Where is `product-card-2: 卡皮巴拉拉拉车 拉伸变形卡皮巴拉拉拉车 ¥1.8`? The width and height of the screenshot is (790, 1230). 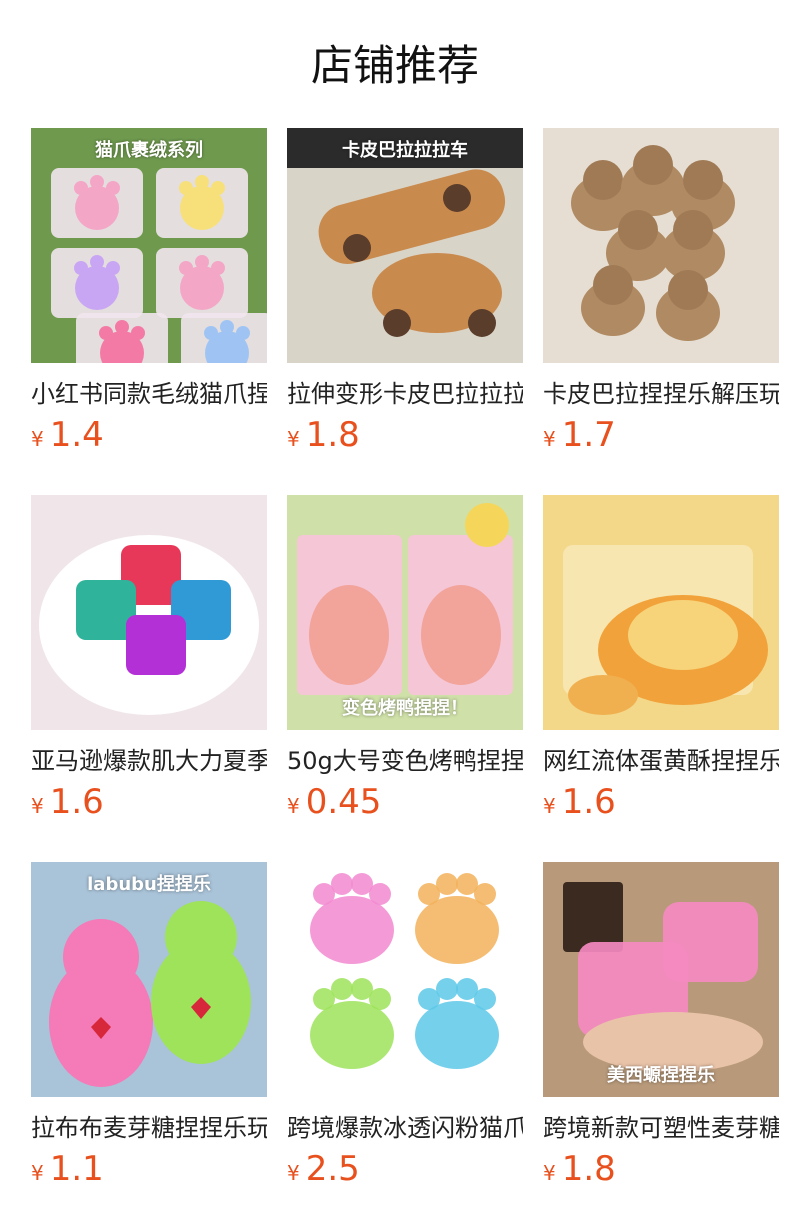
product-card-2: 卡皮巴拉拉拉车 拉伸变形卡皮巴拉拉拉车 ¥1.8 is located at coordinates (405, 311).